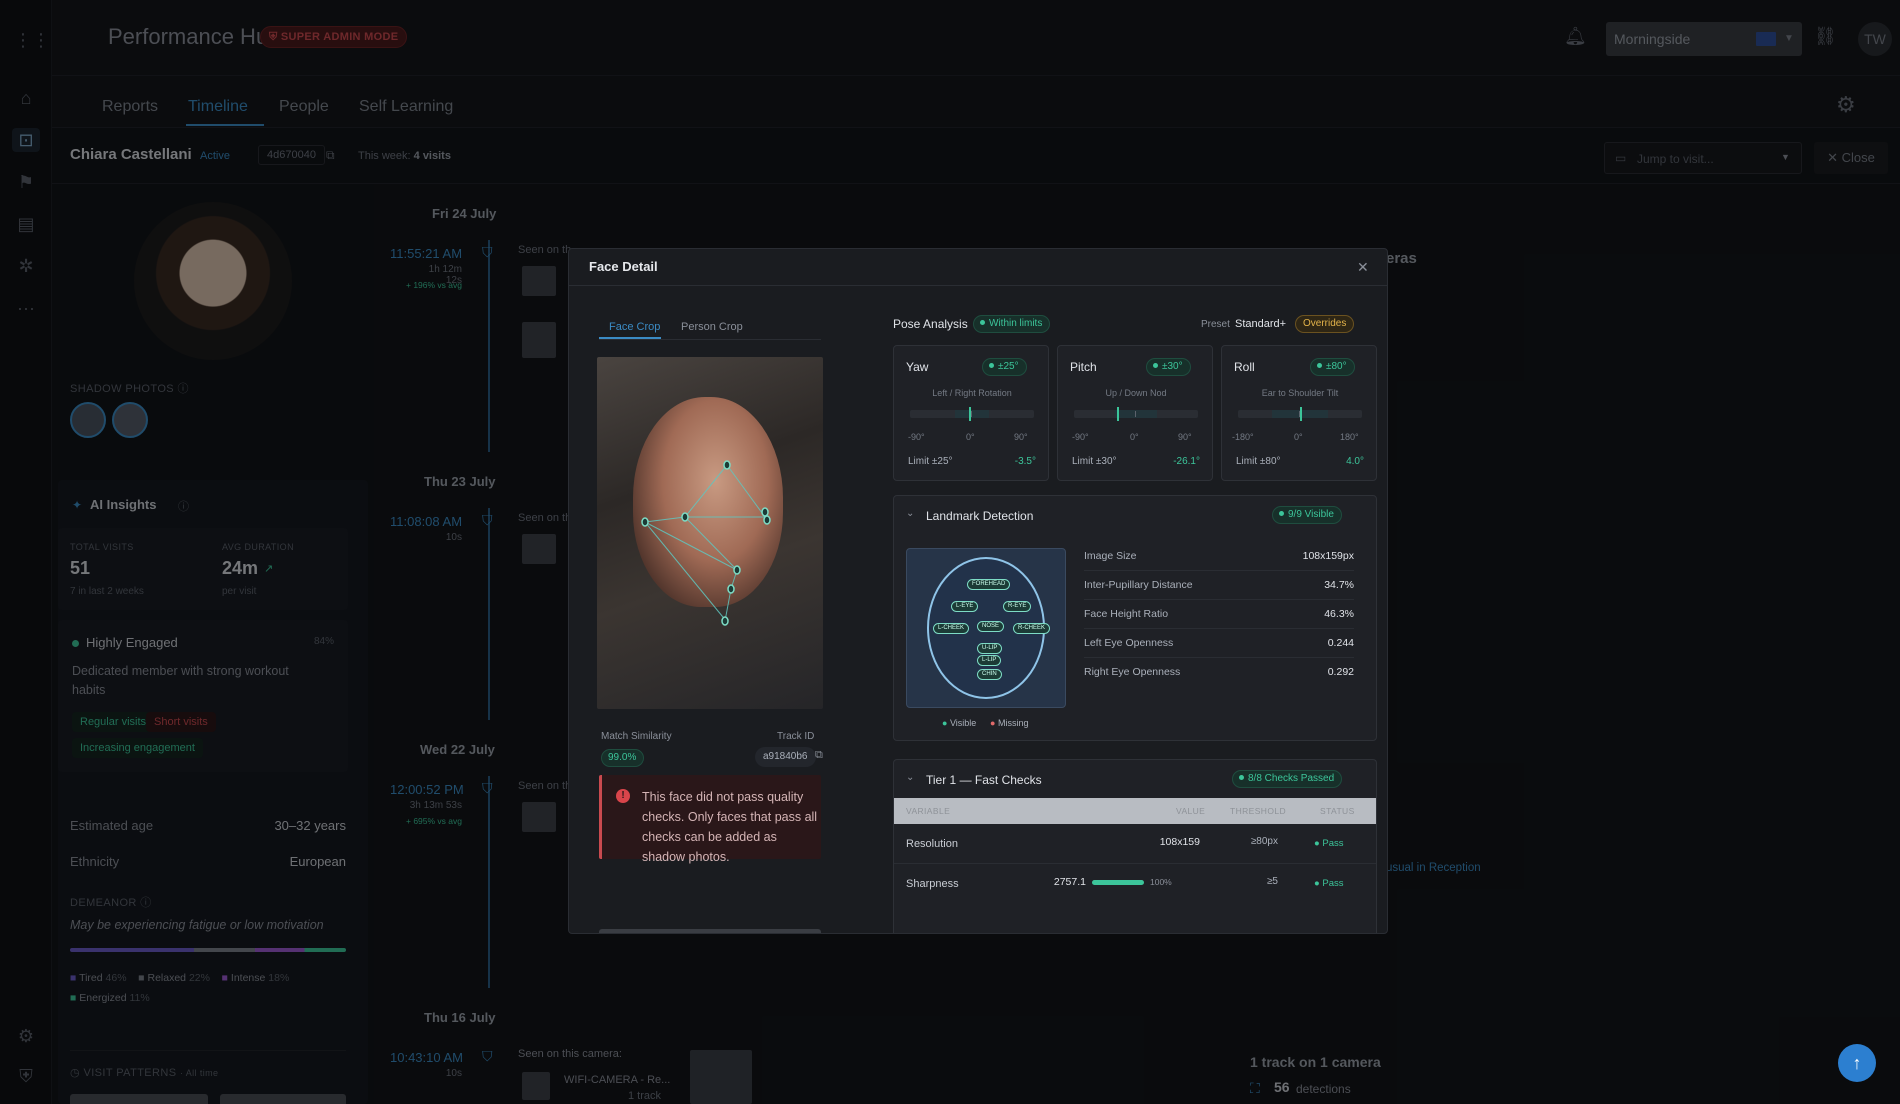 This screenshot has height=1104, width=1900. What do you see at coordinates (991, 626) in the screenshot?
I see `landmark-nose: NOSE` at bounding box center [991, 626].